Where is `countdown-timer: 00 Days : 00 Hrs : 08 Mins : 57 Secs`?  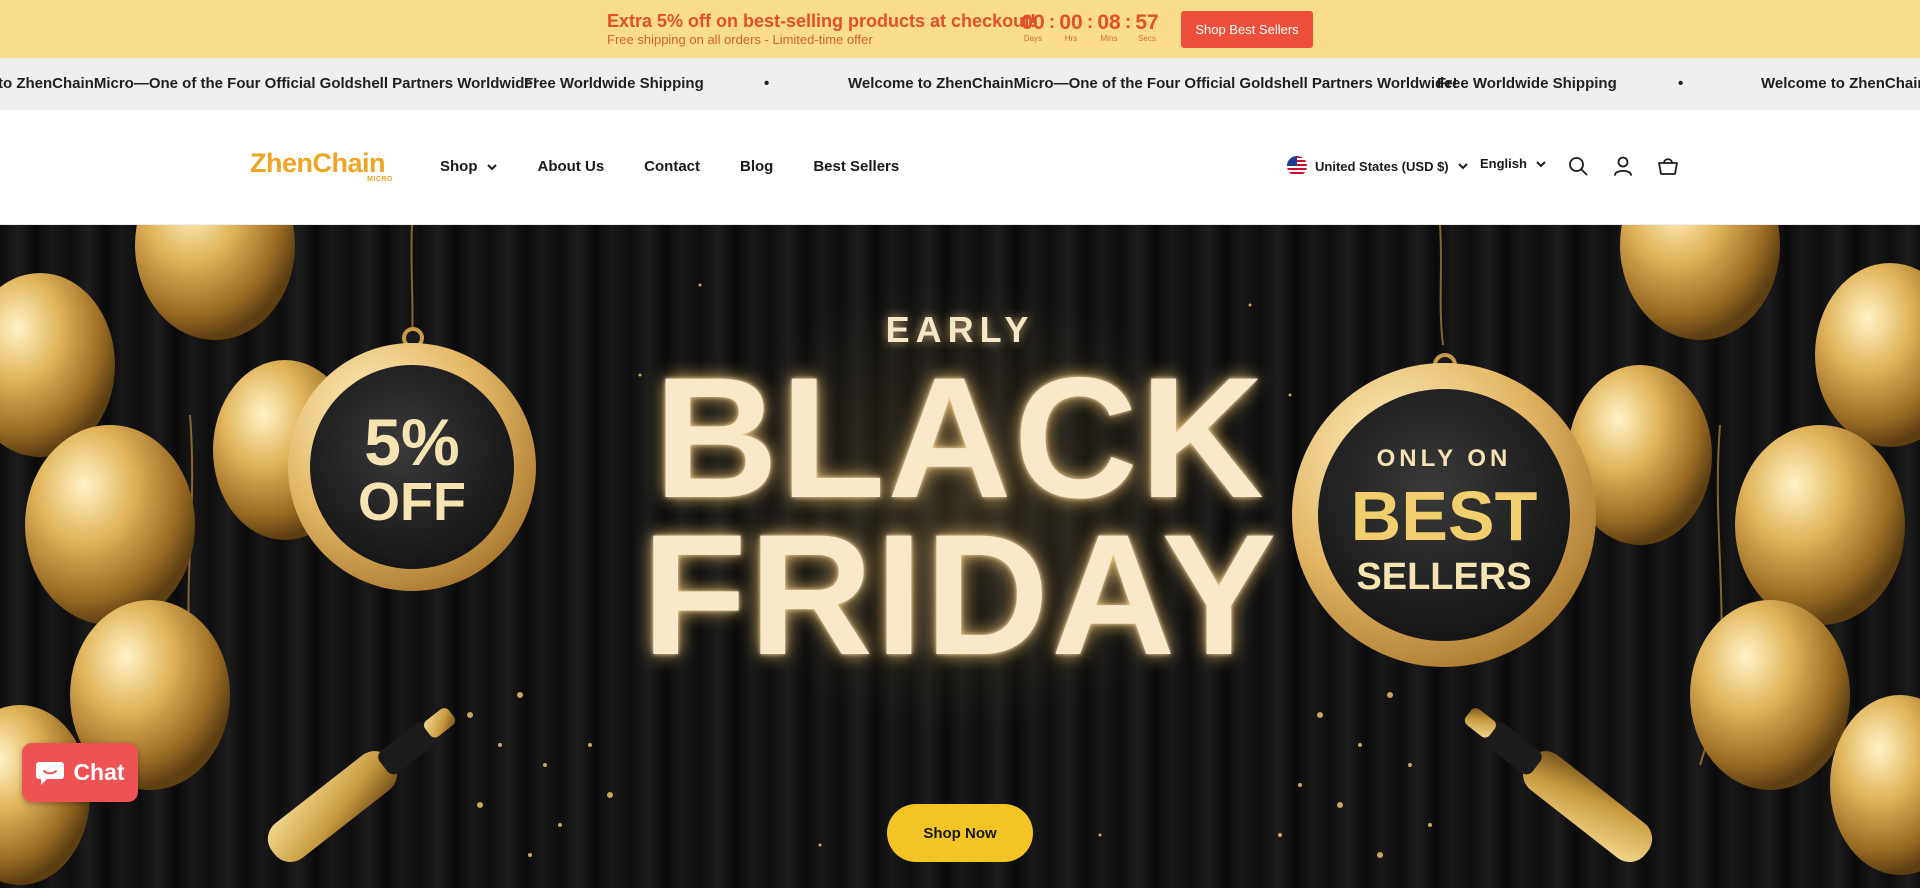
countdown-timer: 00 Days : 00 Hrs : 08 Mins : 57 Secs is located at coordinates (1090, 28).